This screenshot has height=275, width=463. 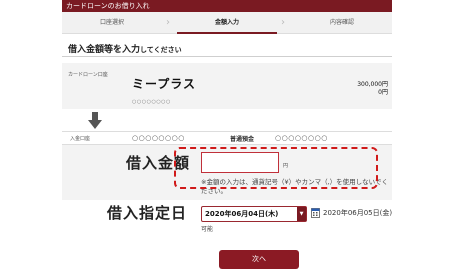 What do you see at coordinates (259, 259) in the screenshot?
I see `next-button: 次へ` at bounding box center [259, 259].